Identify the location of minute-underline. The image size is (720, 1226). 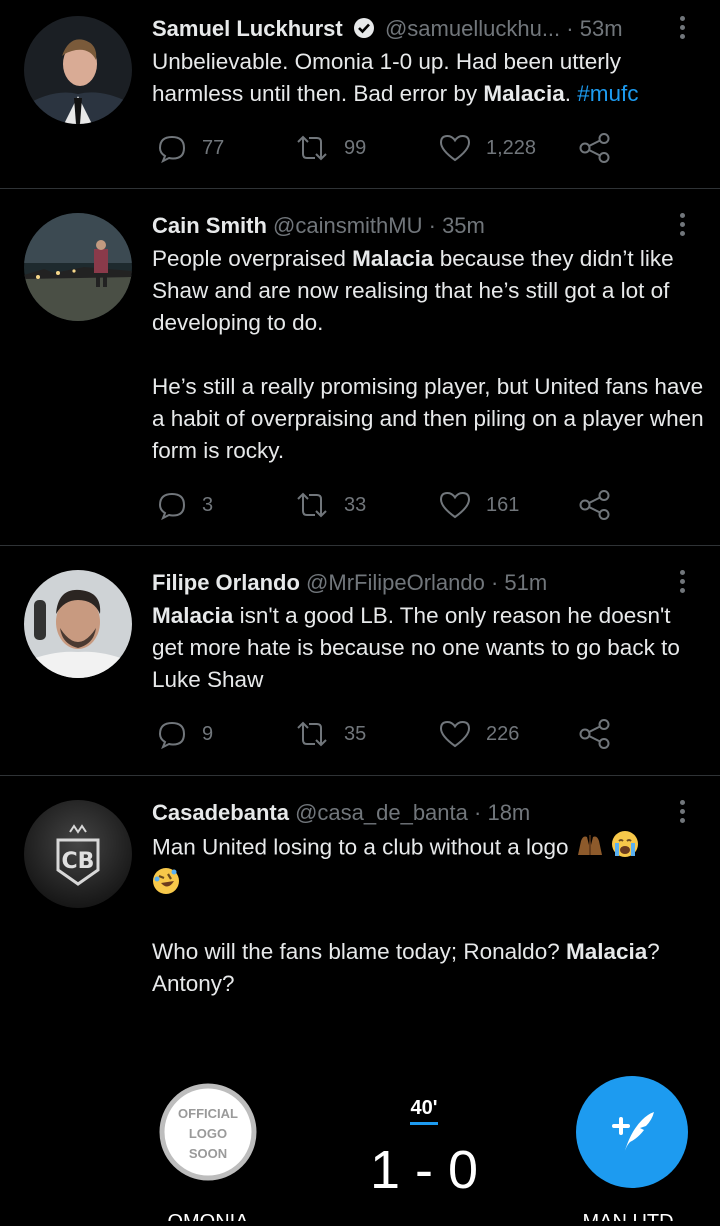
(424, 1123).